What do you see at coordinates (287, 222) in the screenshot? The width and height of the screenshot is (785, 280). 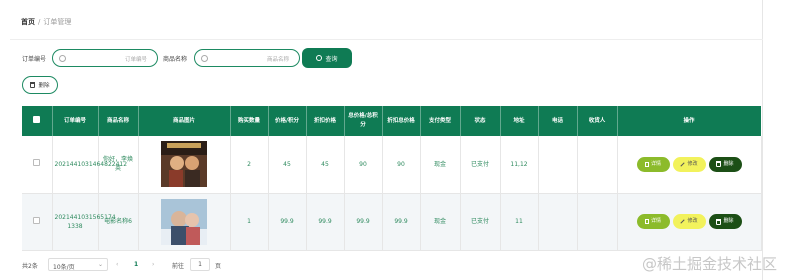 I see `price-cell: 99.9` at bounding box center [287, 222].